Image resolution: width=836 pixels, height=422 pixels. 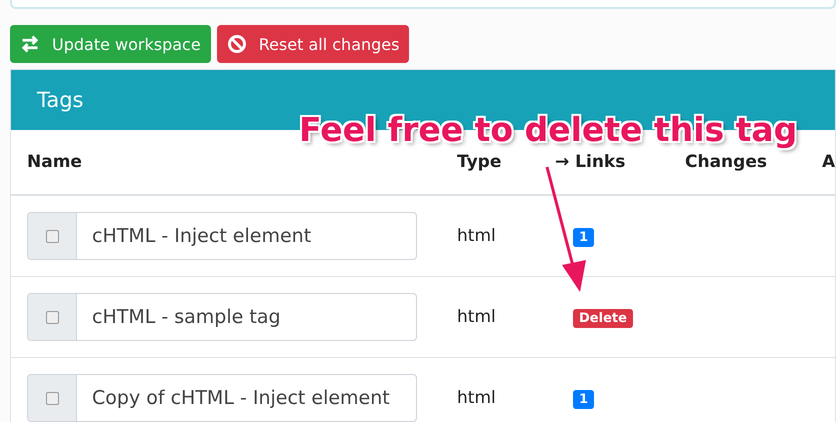 I want to click on column-header: A, so click(x=829, y=162).